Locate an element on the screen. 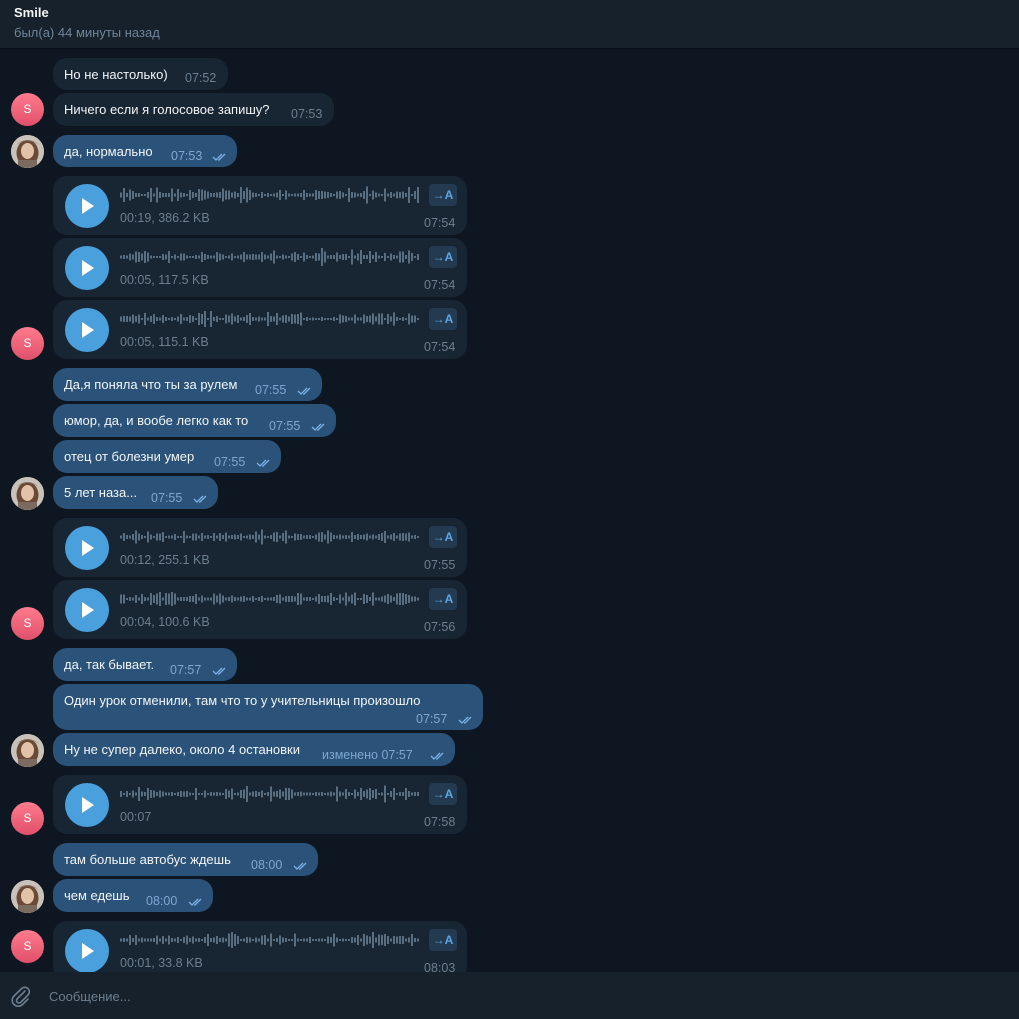  message-input is located at coordinates (514, 996).